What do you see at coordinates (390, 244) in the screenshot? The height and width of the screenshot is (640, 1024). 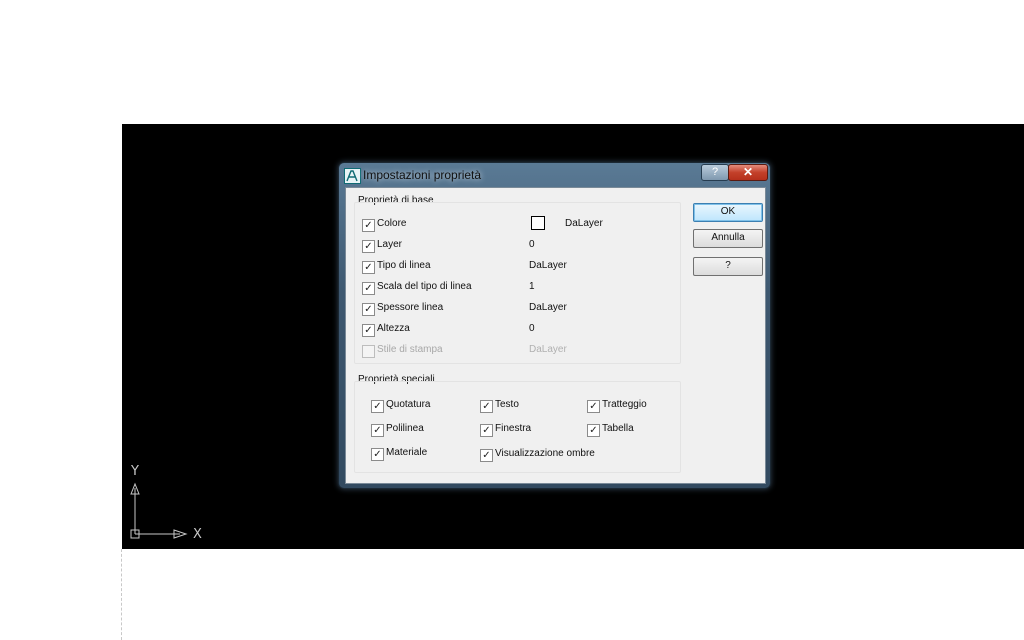 I see `property-label: Layer` at bounding box center [390, 244].